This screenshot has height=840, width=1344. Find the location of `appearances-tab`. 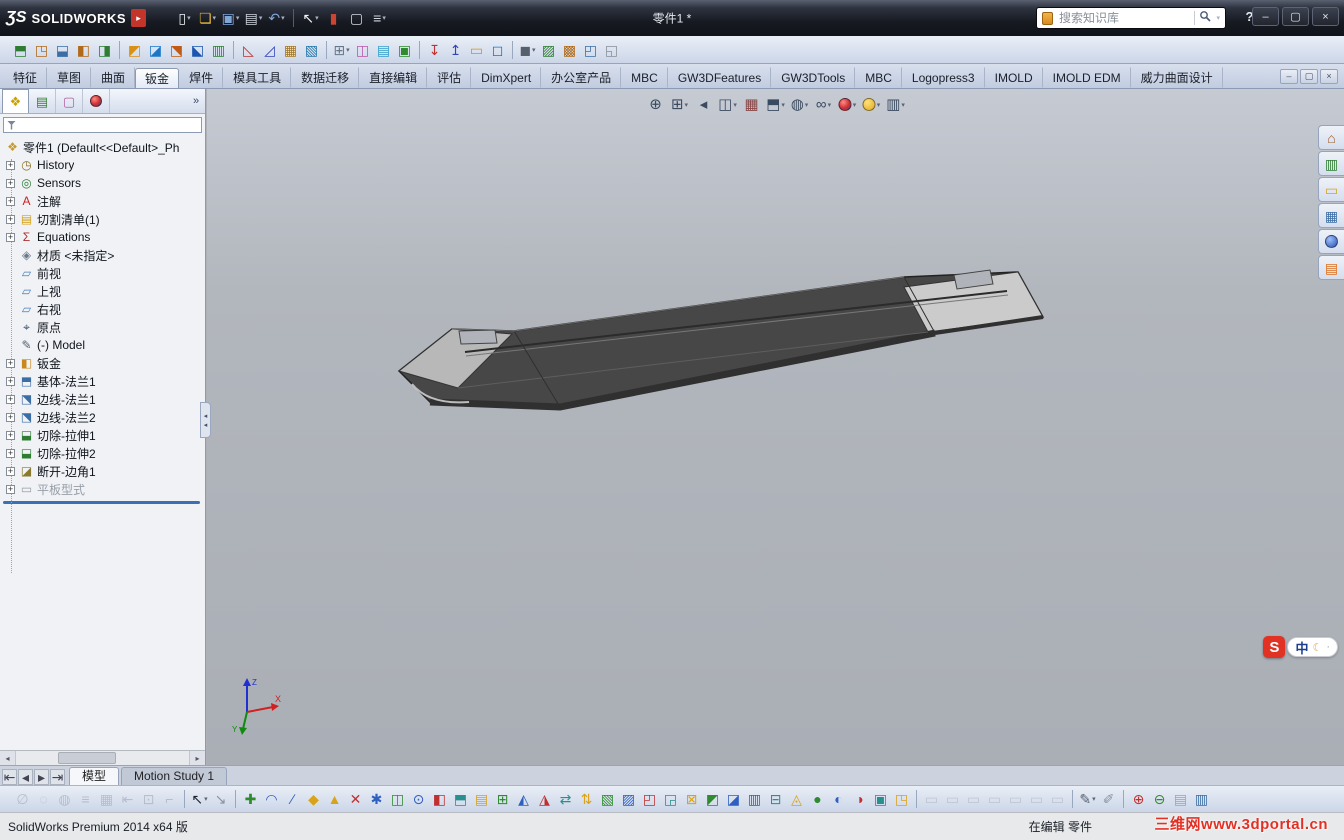

appearances-tab is located at coordinates (1331, 241).